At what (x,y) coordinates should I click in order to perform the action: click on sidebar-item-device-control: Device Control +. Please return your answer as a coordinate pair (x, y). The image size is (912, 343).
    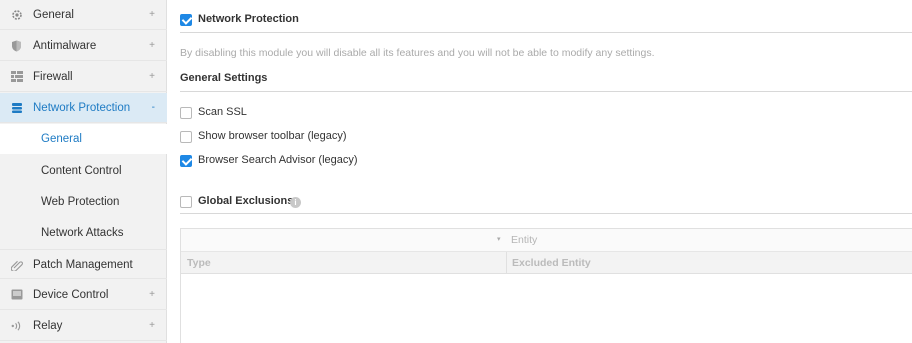
    Looking at the image, I should click on (83, 295).